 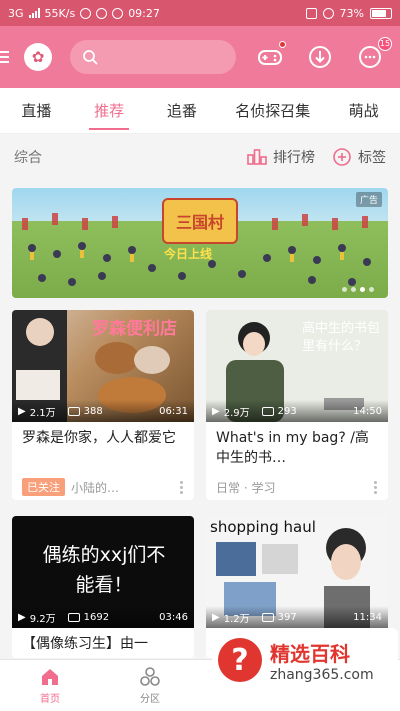 I want to click on watermark-url: zhang365.com, so click(x=322, y=674).